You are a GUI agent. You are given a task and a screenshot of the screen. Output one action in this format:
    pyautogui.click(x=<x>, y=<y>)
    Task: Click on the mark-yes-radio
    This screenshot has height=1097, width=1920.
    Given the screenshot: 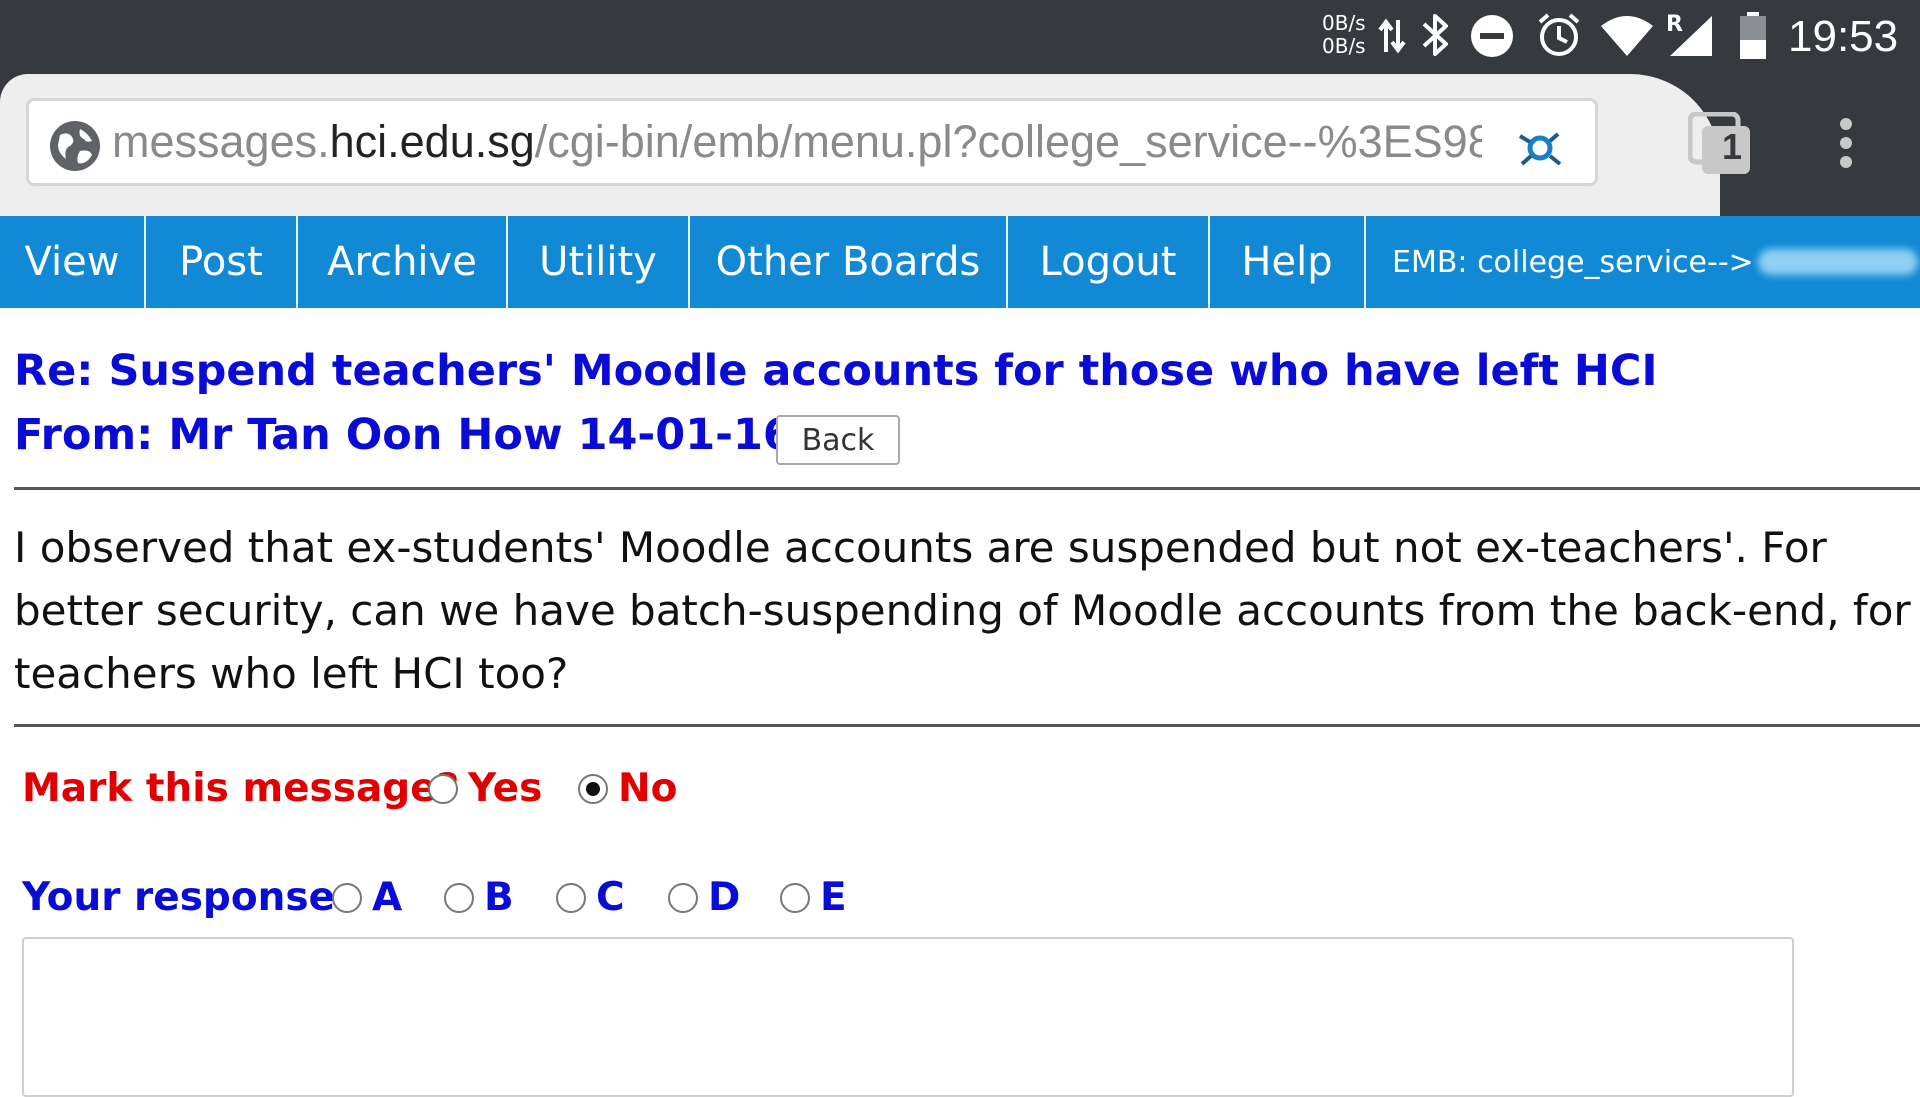 What is the action you would take?
    pyautogui.click(x=443, y=789)
    